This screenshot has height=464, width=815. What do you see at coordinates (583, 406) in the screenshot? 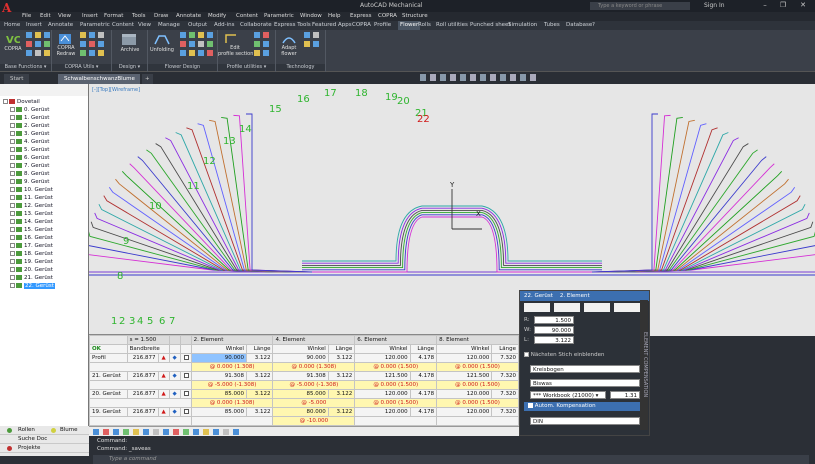
I see `compensation-row: Autom. Kompensation` at bounding box center [583, 406].